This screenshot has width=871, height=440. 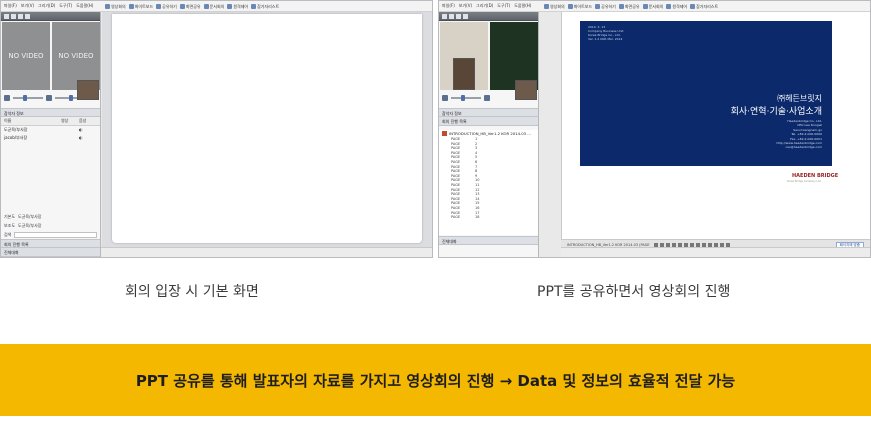 What do you see at coordinates (776, 112) in the screenshot?
I see `slide-title: 회사·연혁·기술·사업소개` at bounding box center [776, 112].